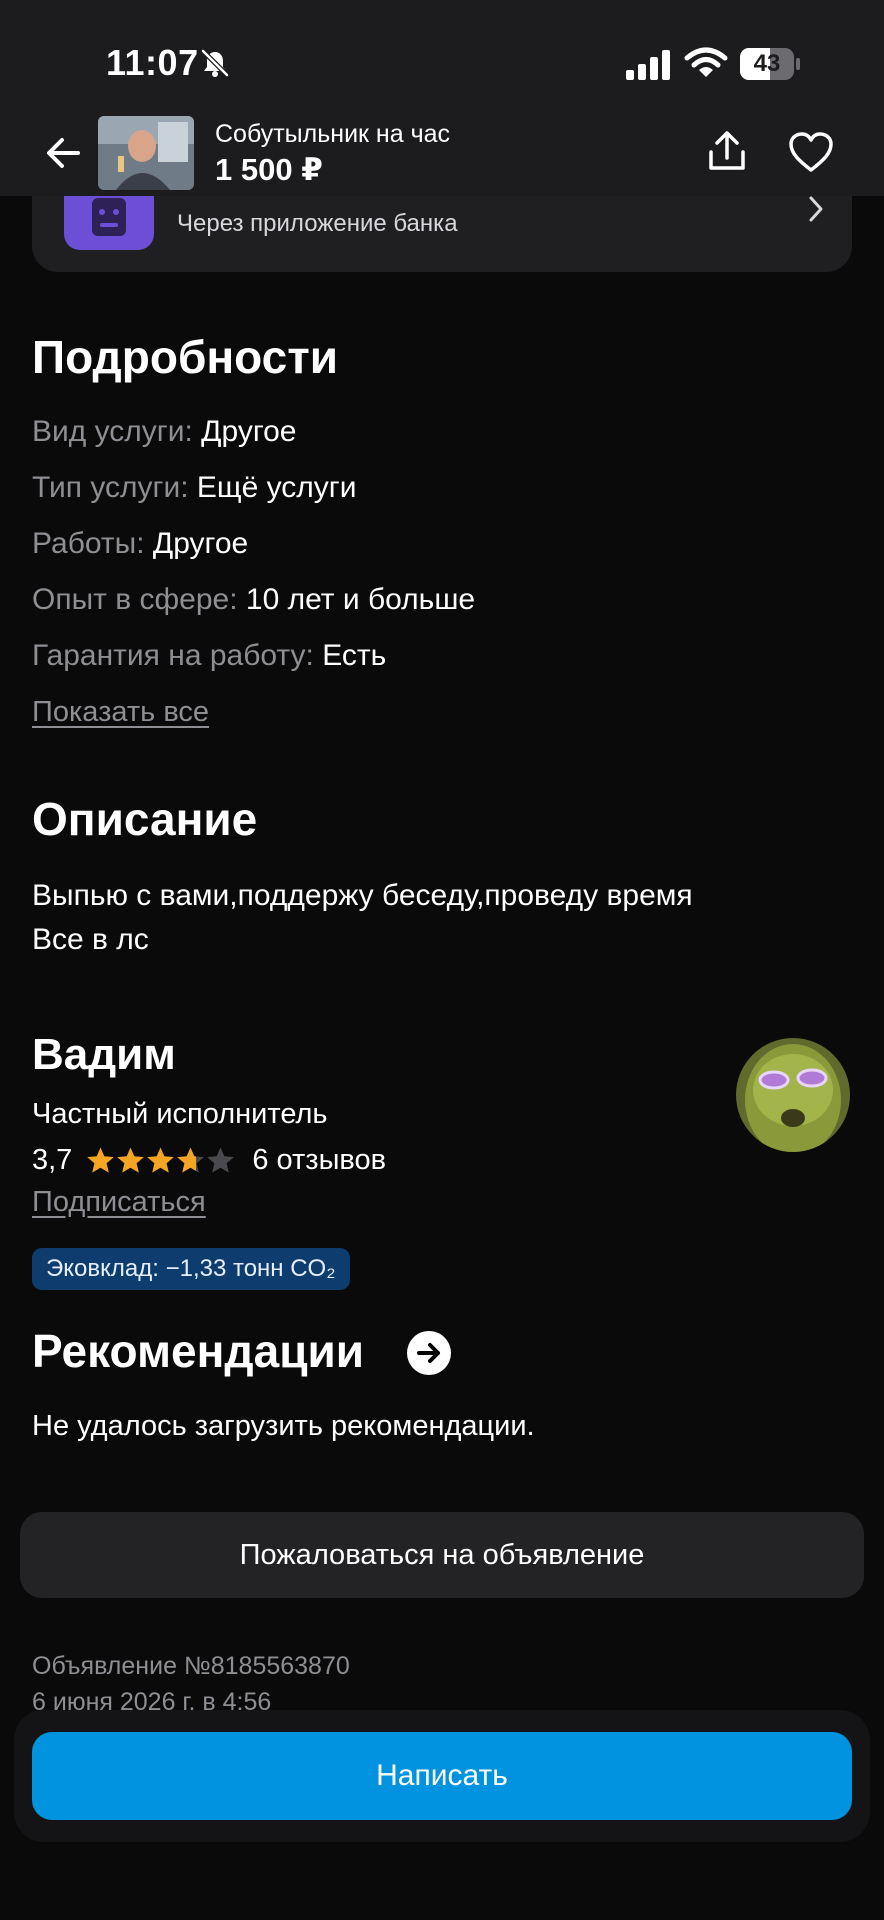  Describe the element at coordinates (215, 63) in the screenshot. I see `bell-slash-icon` at that location.